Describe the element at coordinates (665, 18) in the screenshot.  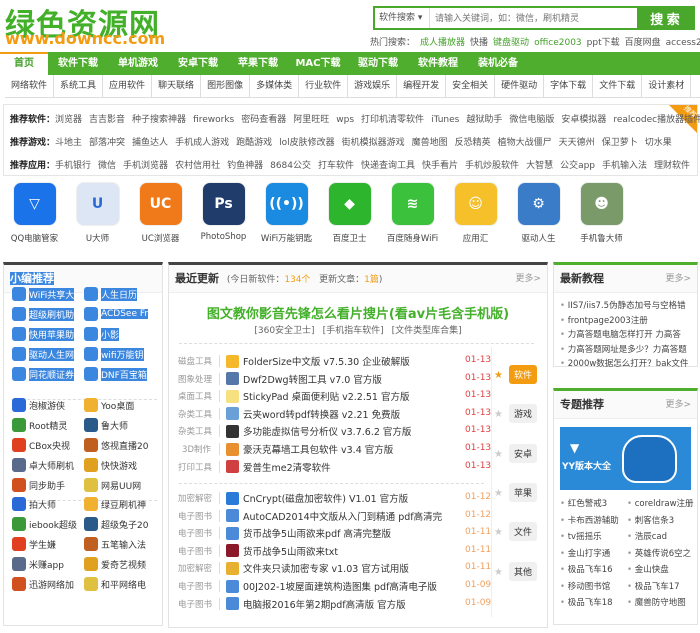
I see `search-button: 搜 索` at that location.